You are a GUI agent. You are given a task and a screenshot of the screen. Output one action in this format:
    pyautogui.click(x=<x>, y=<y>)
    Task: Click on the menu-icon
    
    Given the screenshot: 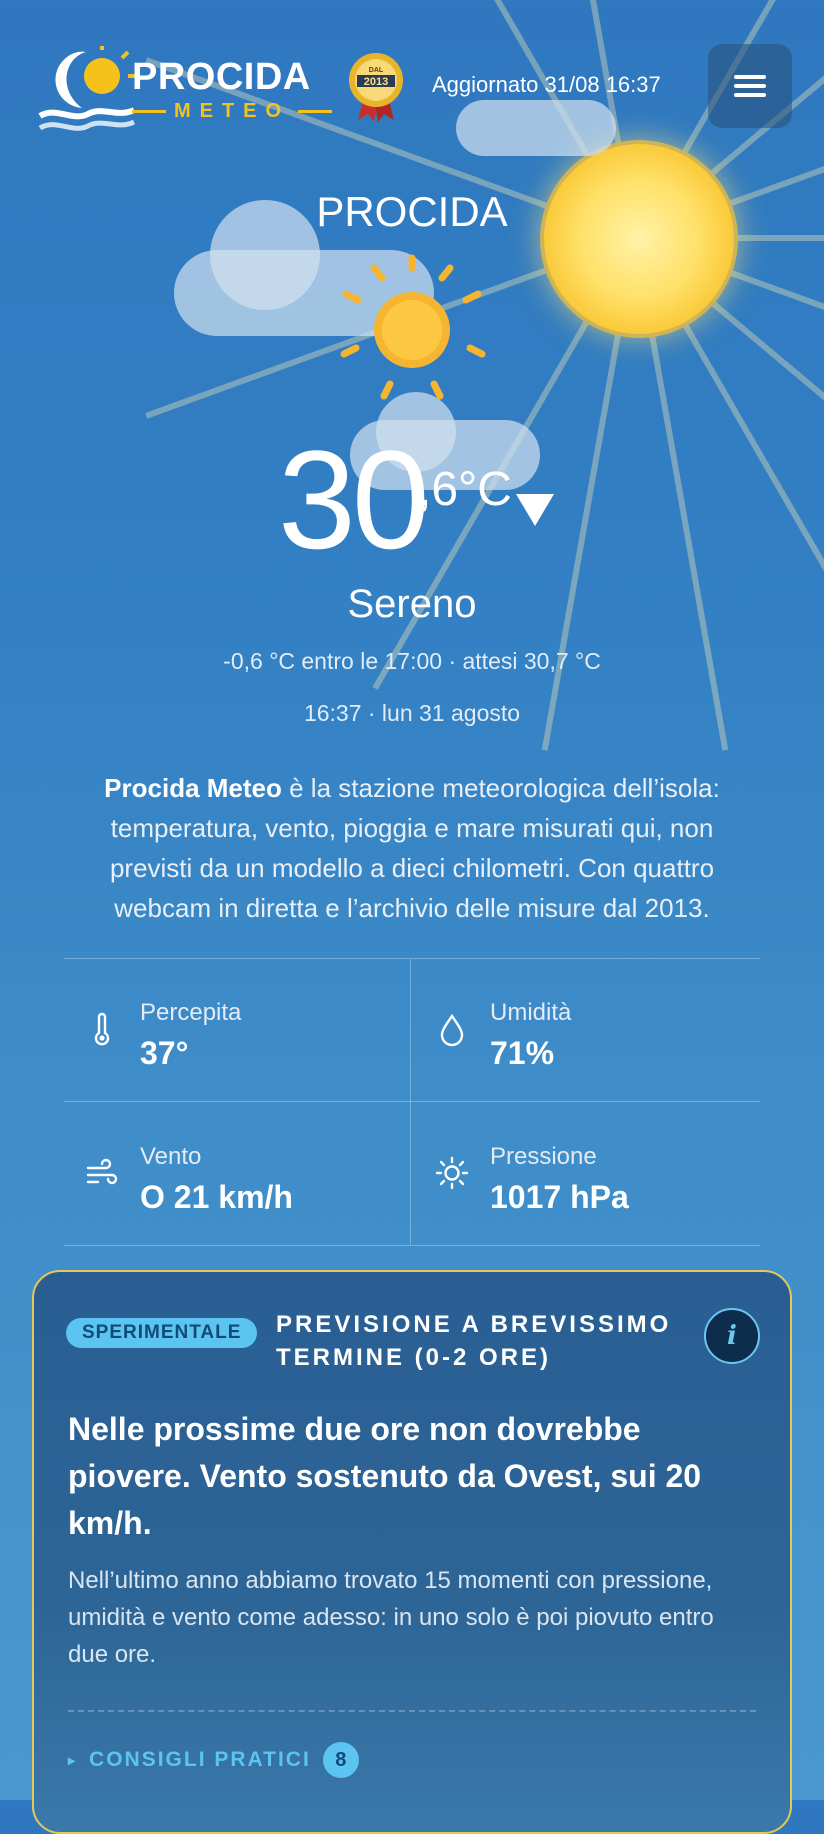 What is the action you would take?
    pyautogui.click(x=750, y=86)
    